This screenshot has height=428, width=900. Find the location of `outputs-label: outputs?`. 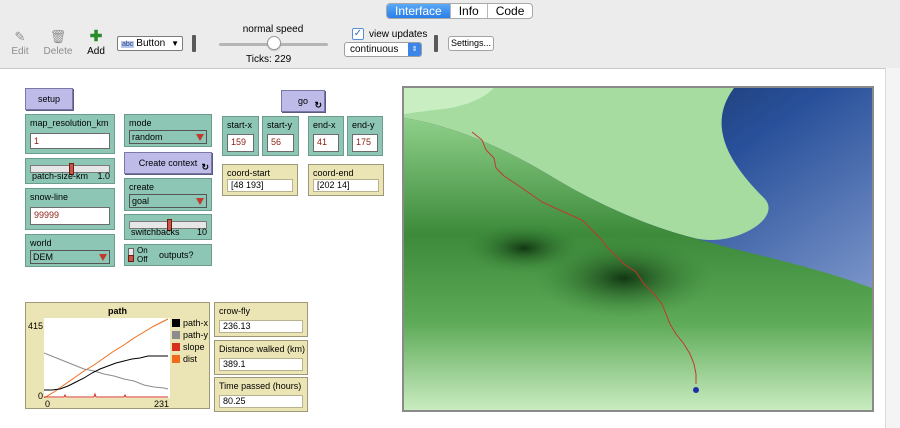

outputs-label: outputs? is located at coordinates (176, 255).